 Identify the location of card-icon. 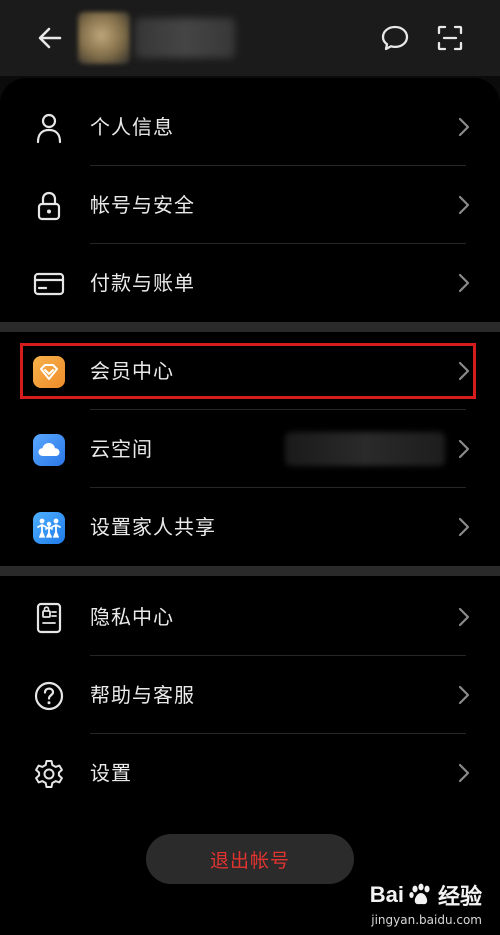
(49, 284).